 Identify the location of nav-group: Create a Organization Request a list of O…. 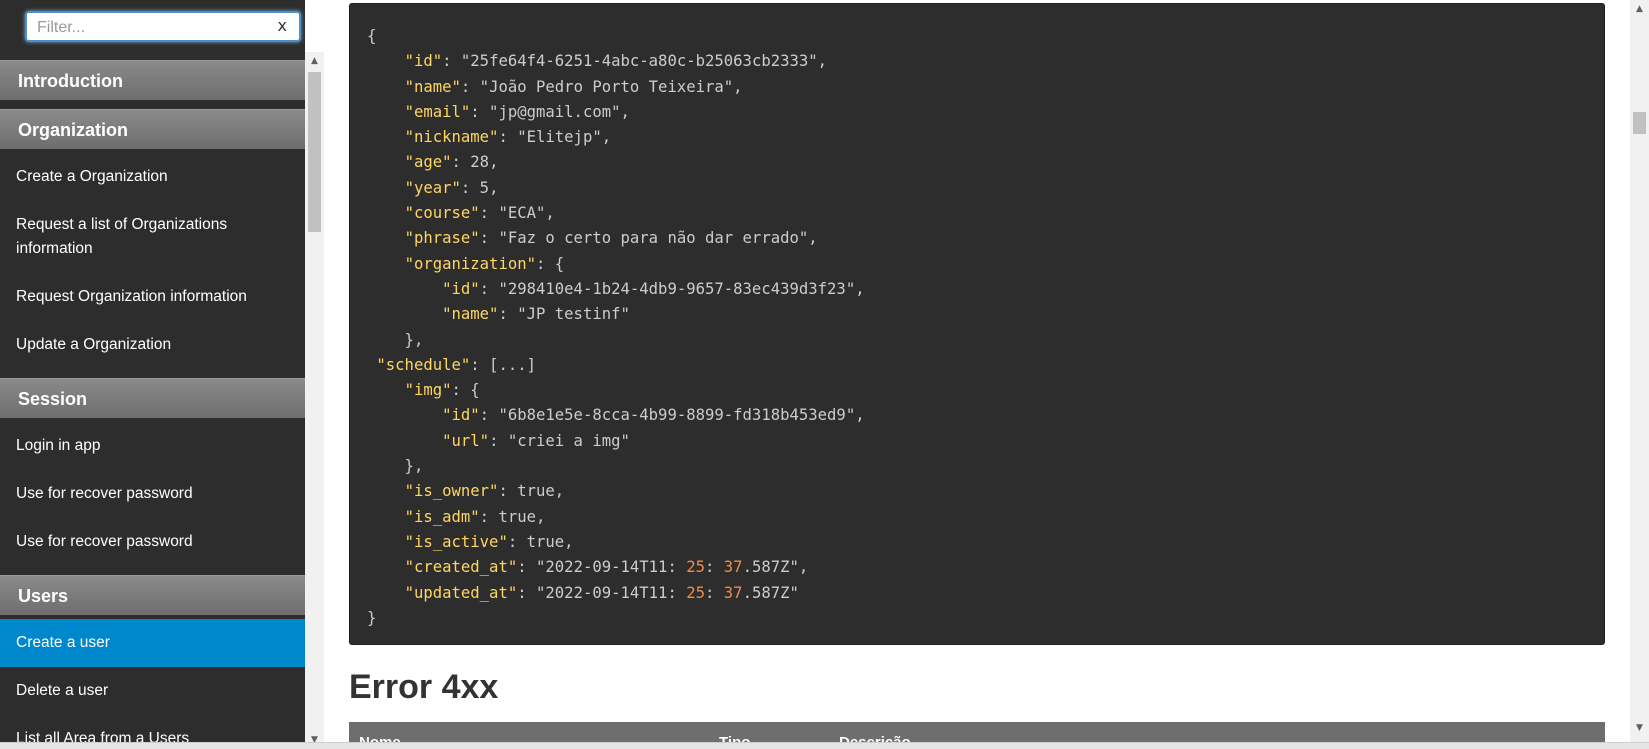
(152, 259).